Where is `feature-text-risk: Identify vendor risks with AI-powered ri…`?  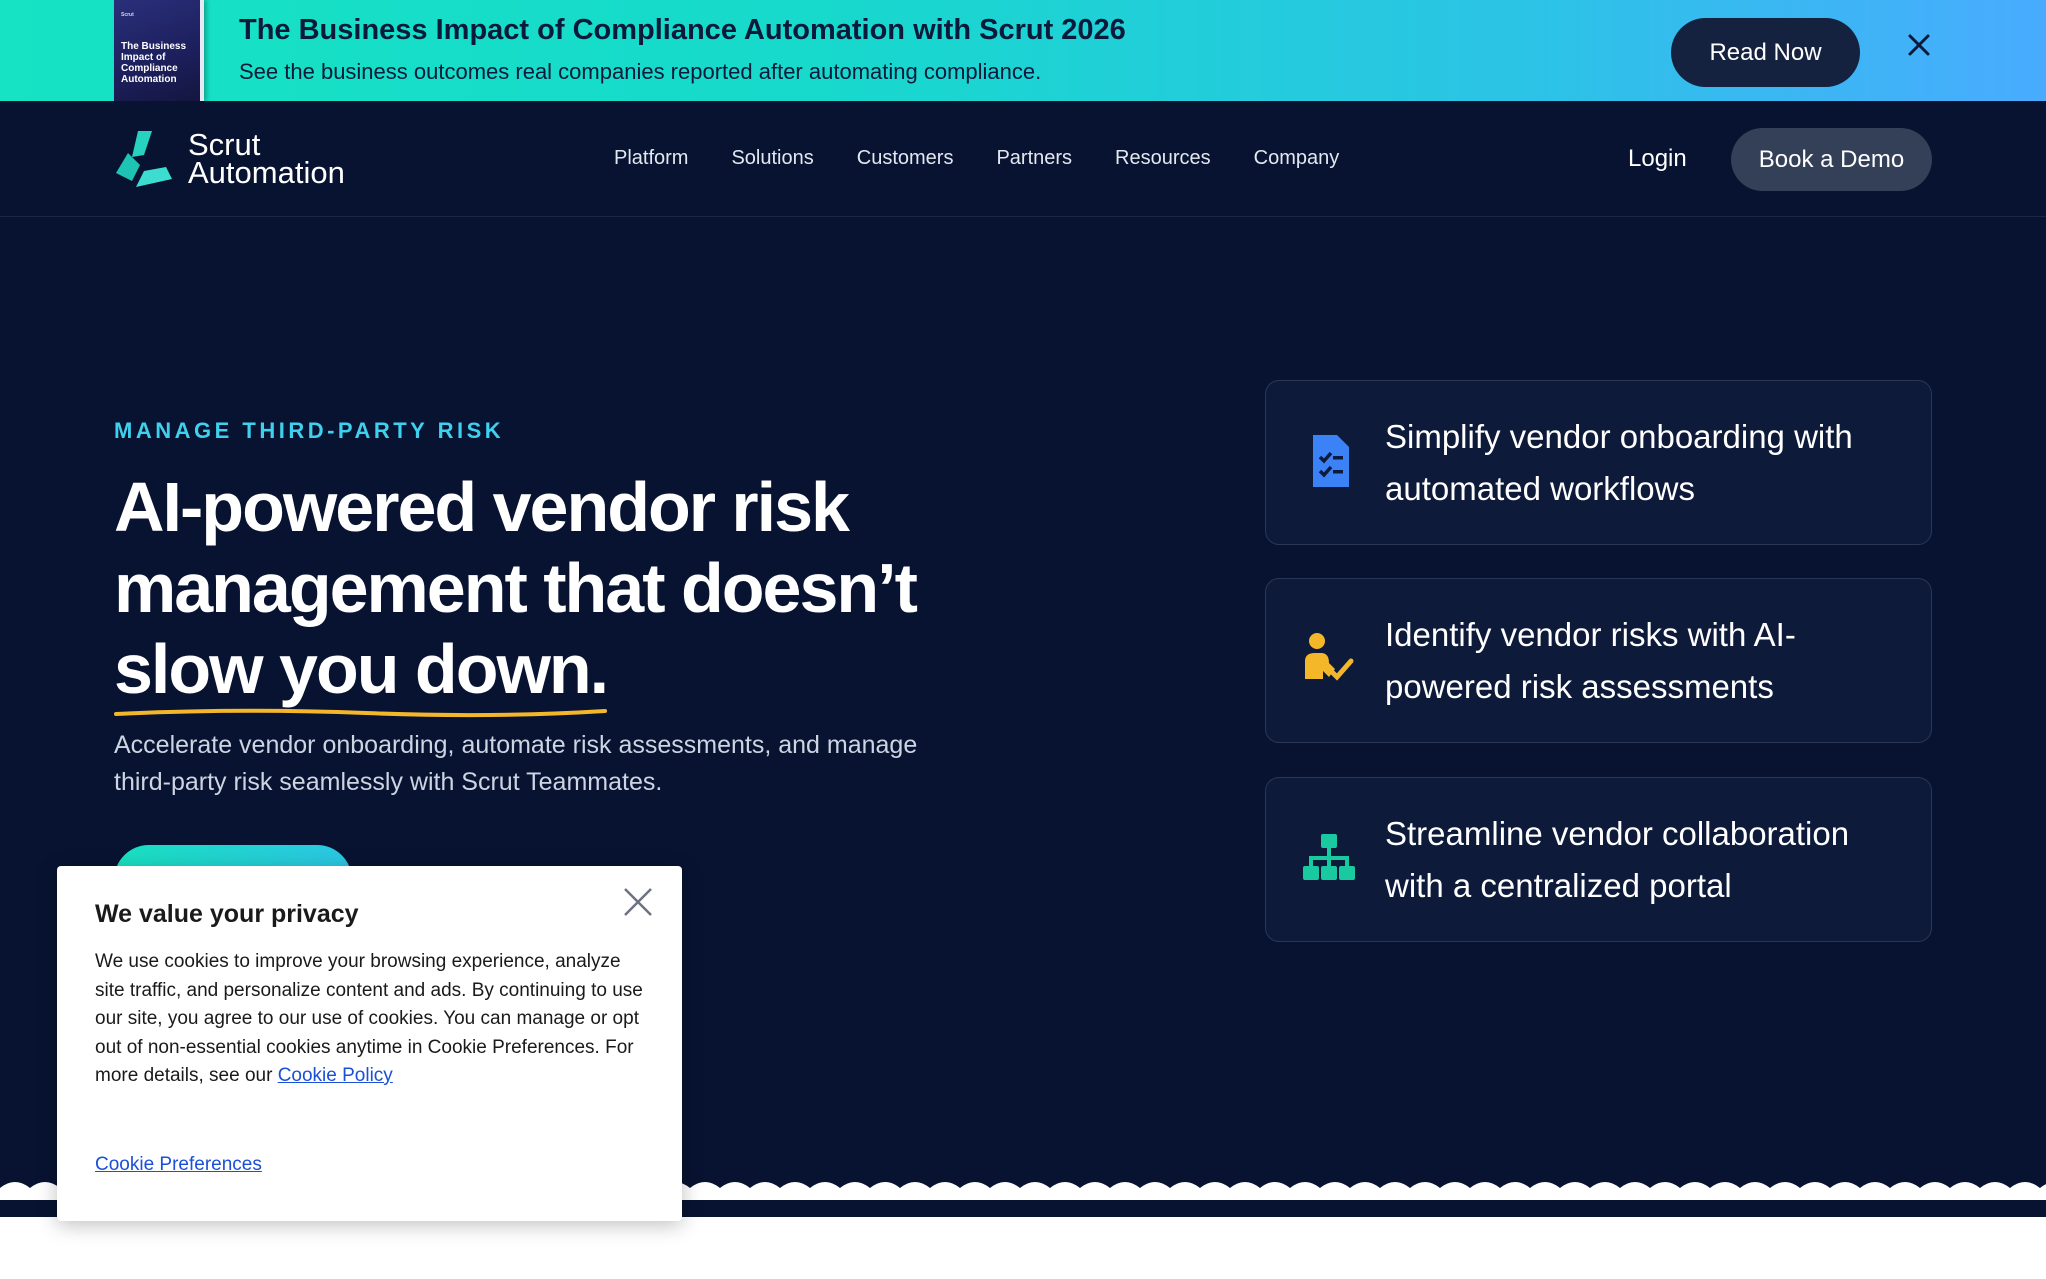 feature-text-risk: Identify vendor risks with AI-powered ri… is located at coordinates (1590, 660).